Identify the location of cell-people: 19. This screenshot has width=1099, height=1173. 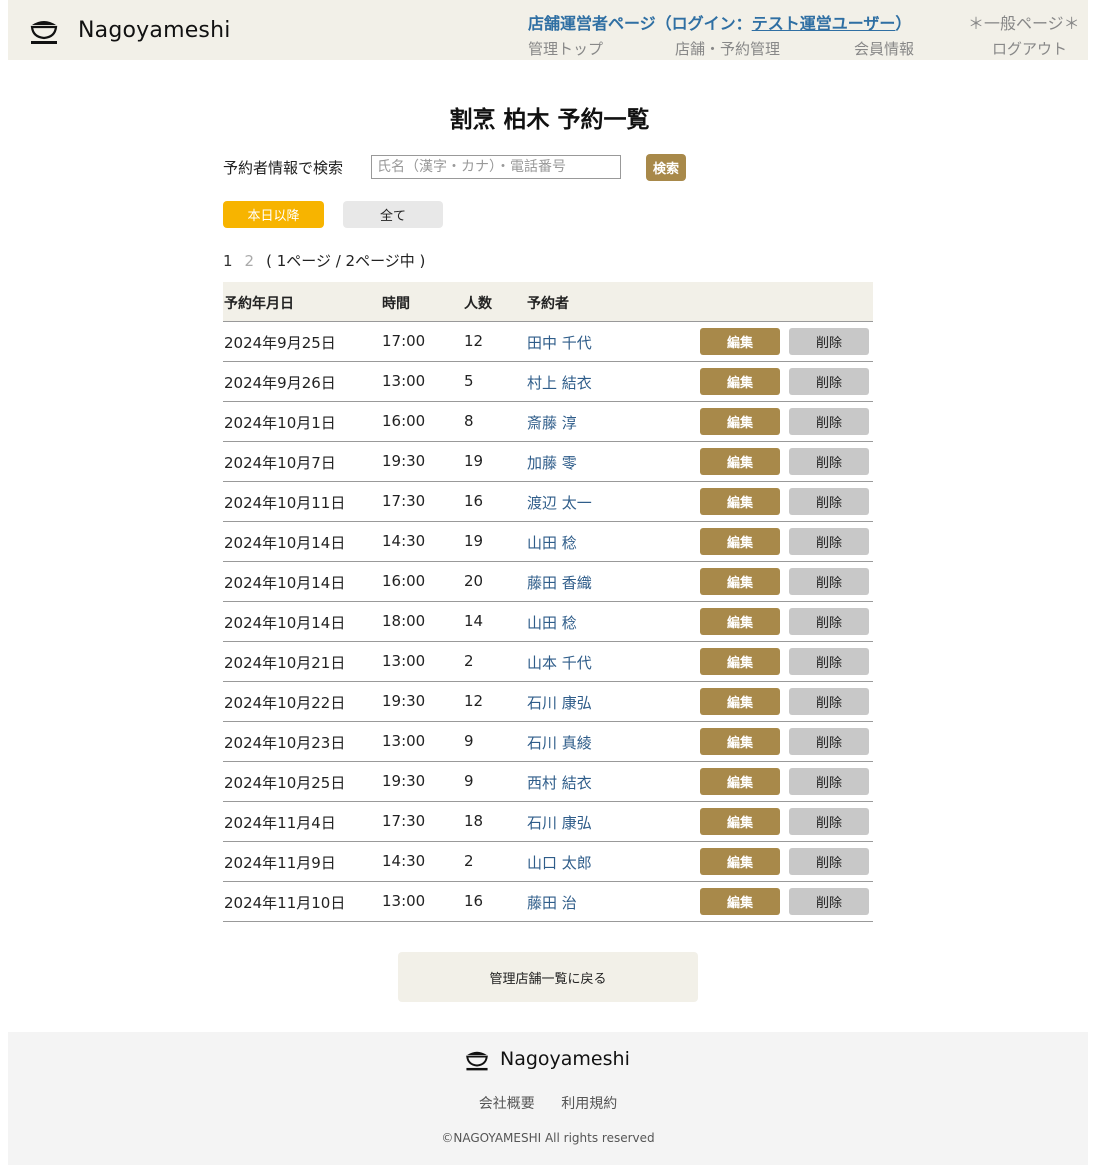
(474, 541).